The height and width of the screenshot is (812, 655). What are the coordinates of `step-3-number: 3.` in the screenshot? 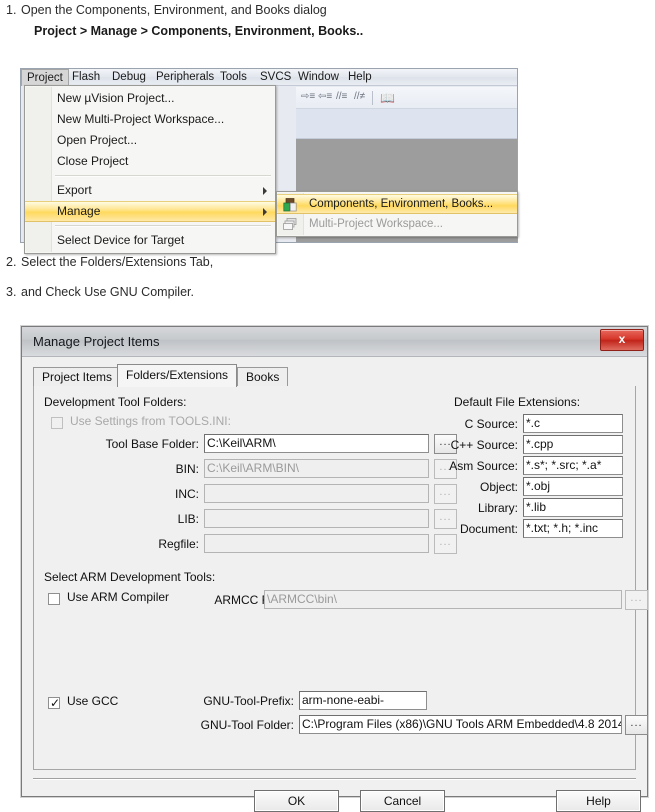 It's located at (11, 292).